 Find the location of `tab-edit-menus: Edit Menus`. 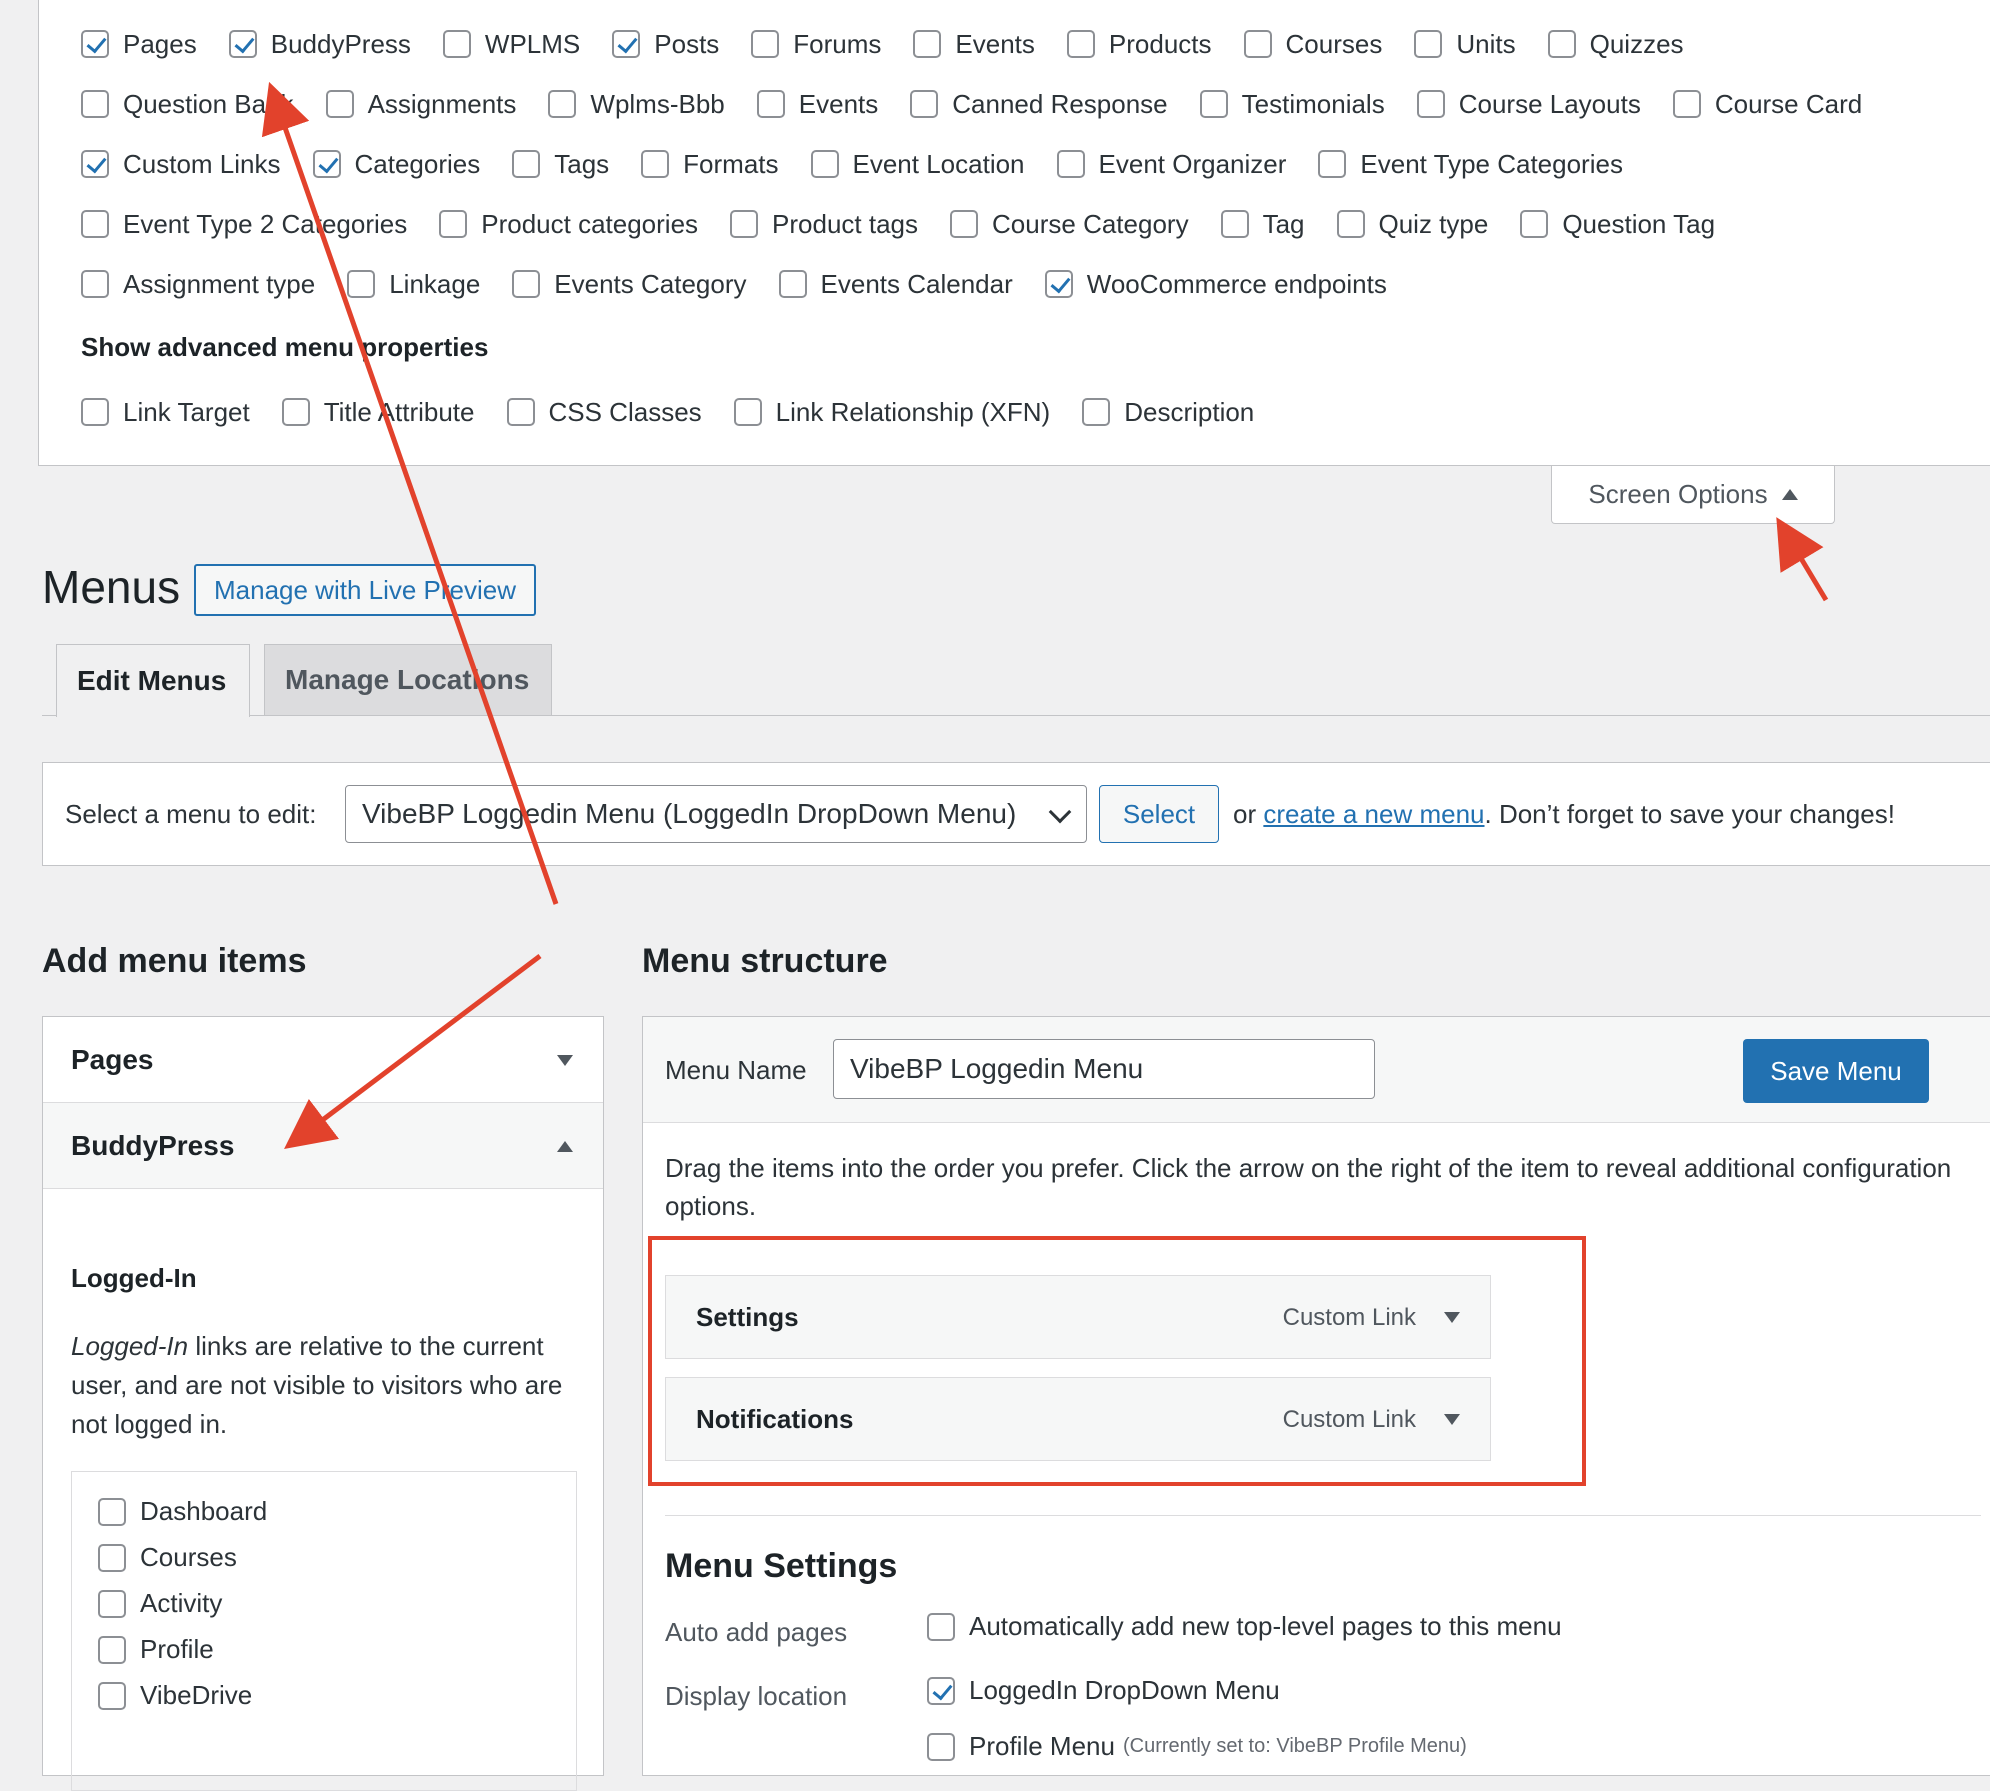

tab-edit-menus: Edit Menus is located at coordinates (153, 680).